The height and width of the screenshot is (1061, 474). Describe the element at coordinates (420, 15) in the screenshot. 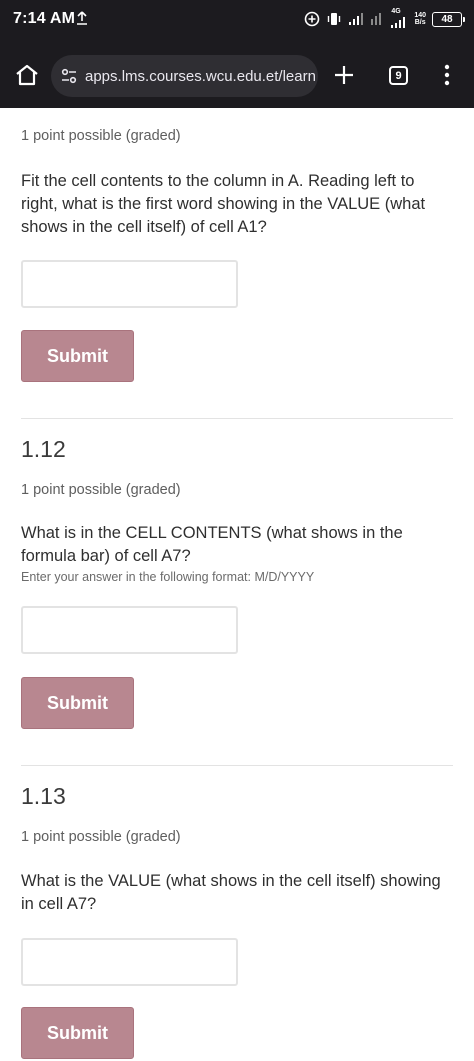

I see `net-speed-value: 140` at that location.